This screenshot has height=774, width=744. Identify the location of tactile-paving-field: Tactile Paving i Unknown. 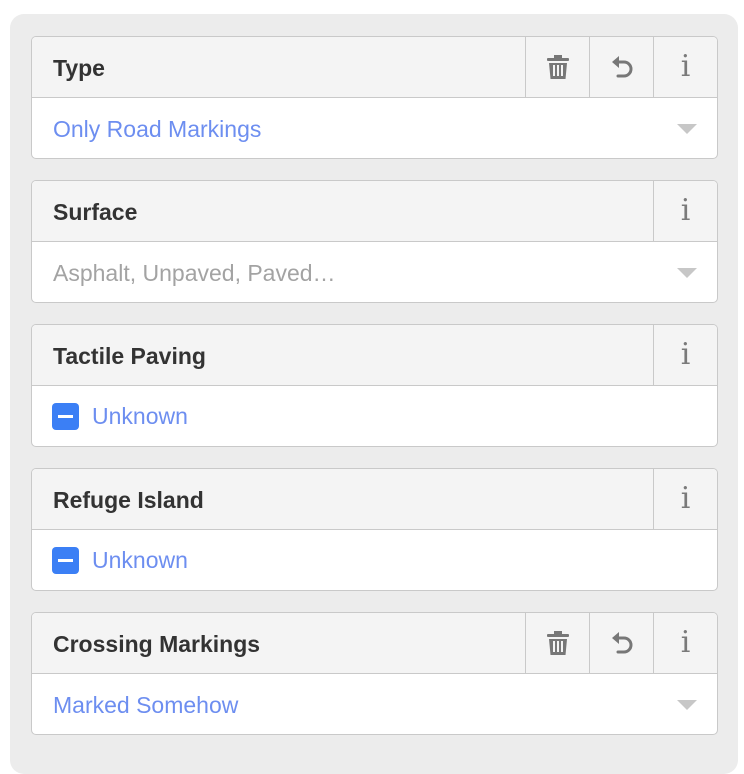
(374, 385).